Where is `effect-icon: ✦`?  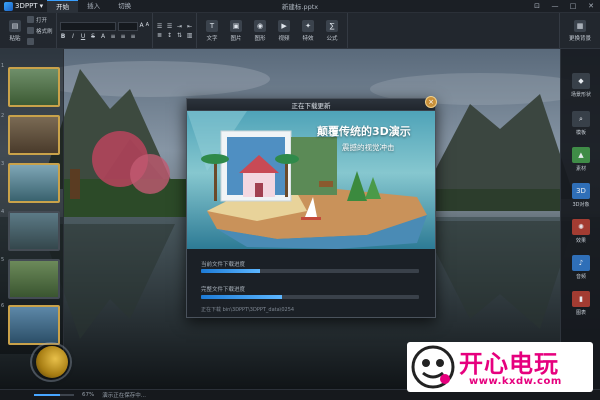
effect-icon: ✦ is located at coordinates (308, 25).